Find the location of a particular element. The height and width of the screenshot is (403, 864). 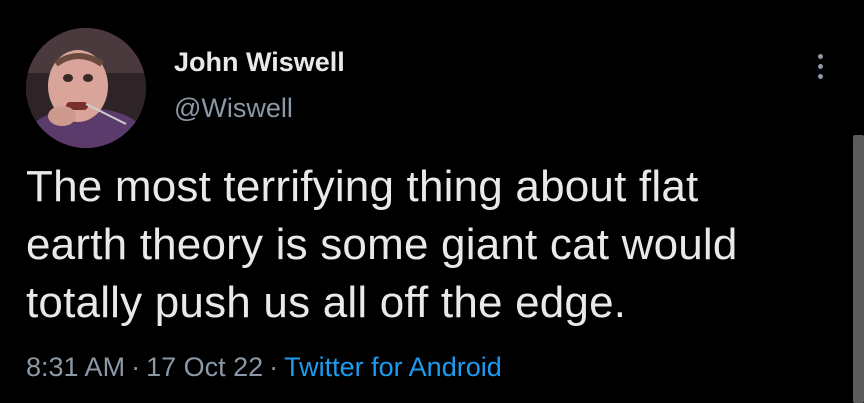

tweet-meta: 8:31 AM · 17 Oct 22 · Twitter for Android is located at coordinates (264, 367).